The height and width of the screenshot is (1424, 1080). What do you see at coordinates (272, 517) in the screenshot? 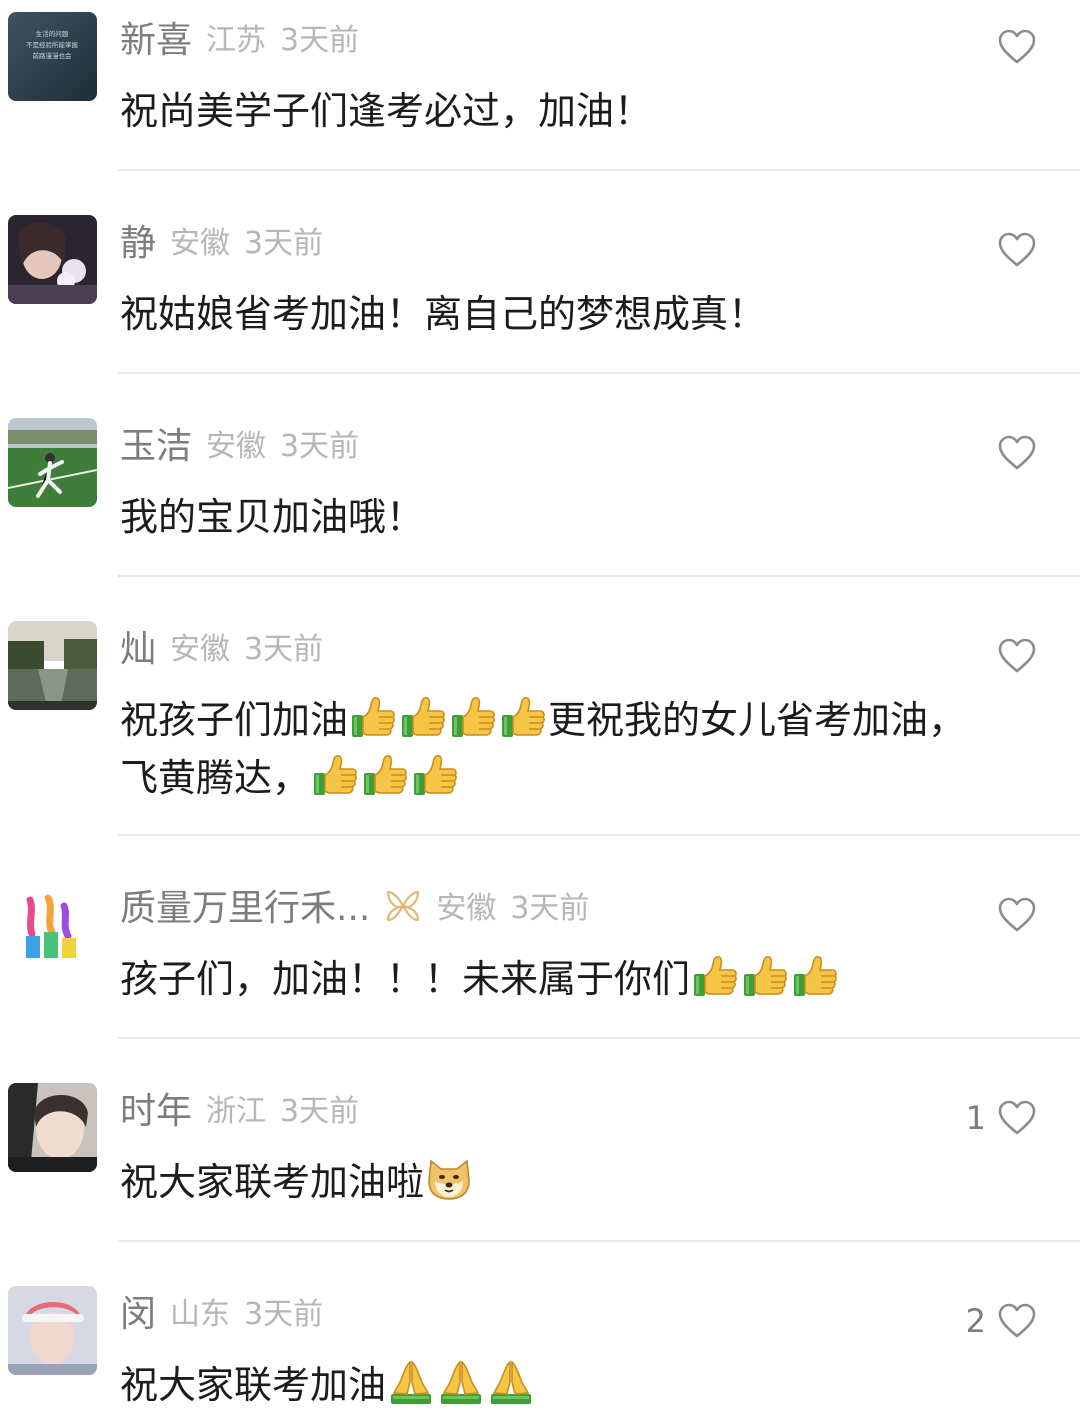
I see `comment-text-segment: 我的宝贝加油哦！` at bounding box center [272, 517].